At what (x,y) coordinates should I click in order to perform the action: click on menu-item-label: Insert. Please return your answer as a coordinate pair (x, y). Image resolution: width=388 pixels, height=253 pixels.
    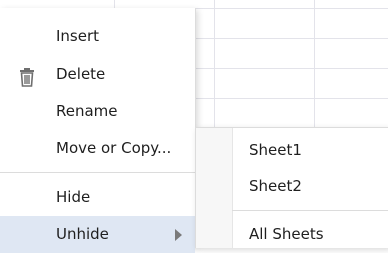
    Looking at the image, I should click on (78, 36).